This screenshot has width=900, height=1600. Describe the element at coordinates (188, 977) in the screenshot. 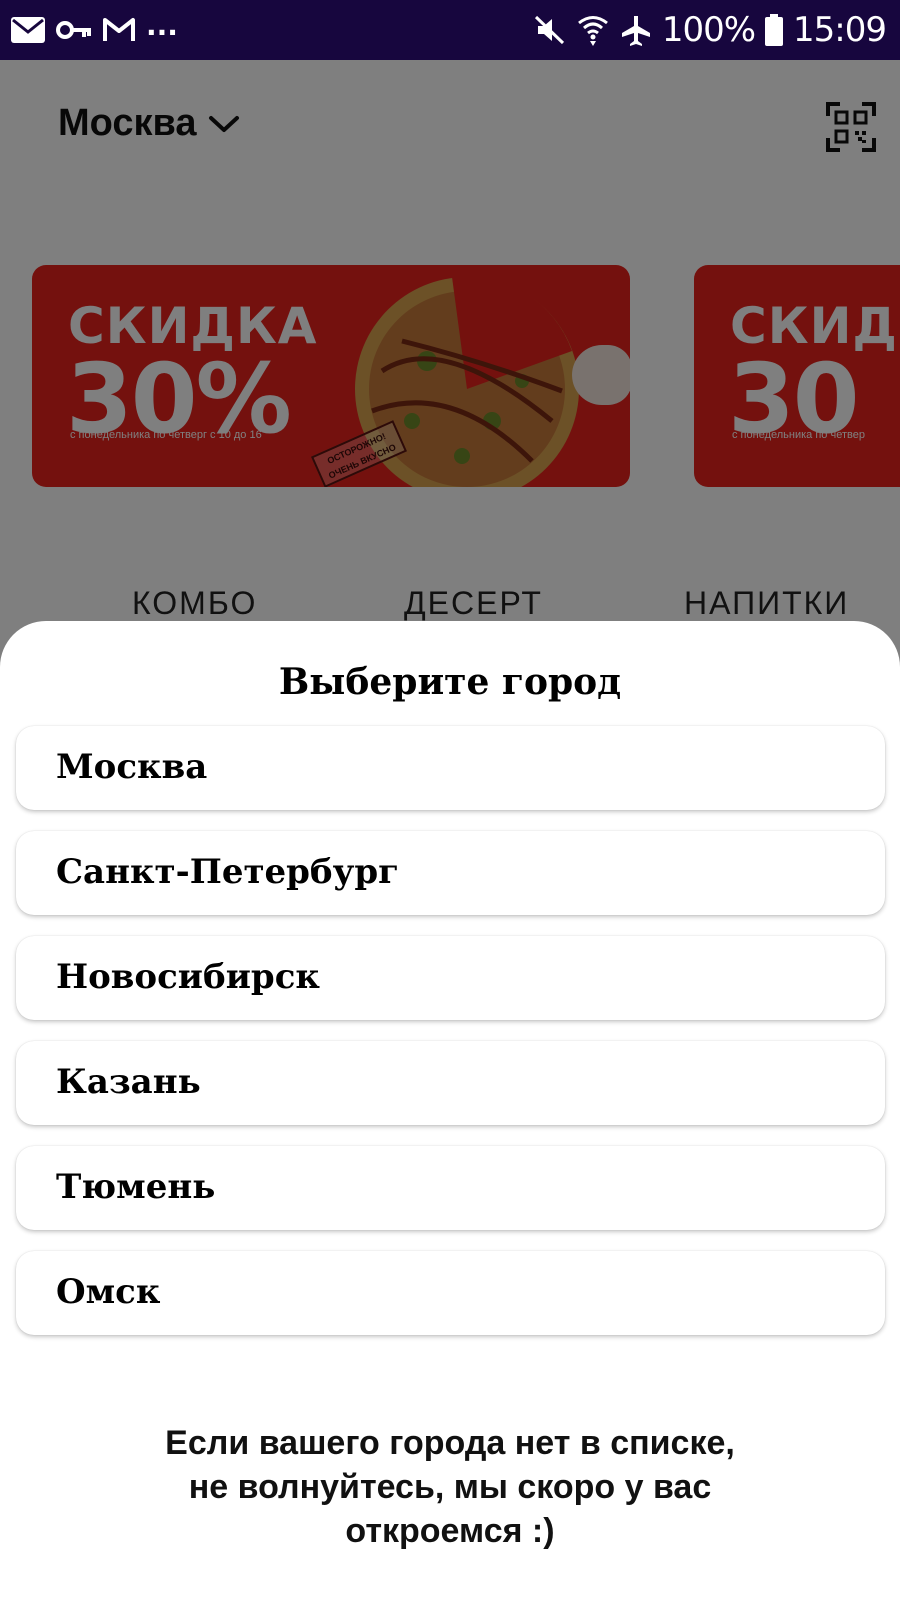

I see `city-option-label: Новосибирск` at that location.